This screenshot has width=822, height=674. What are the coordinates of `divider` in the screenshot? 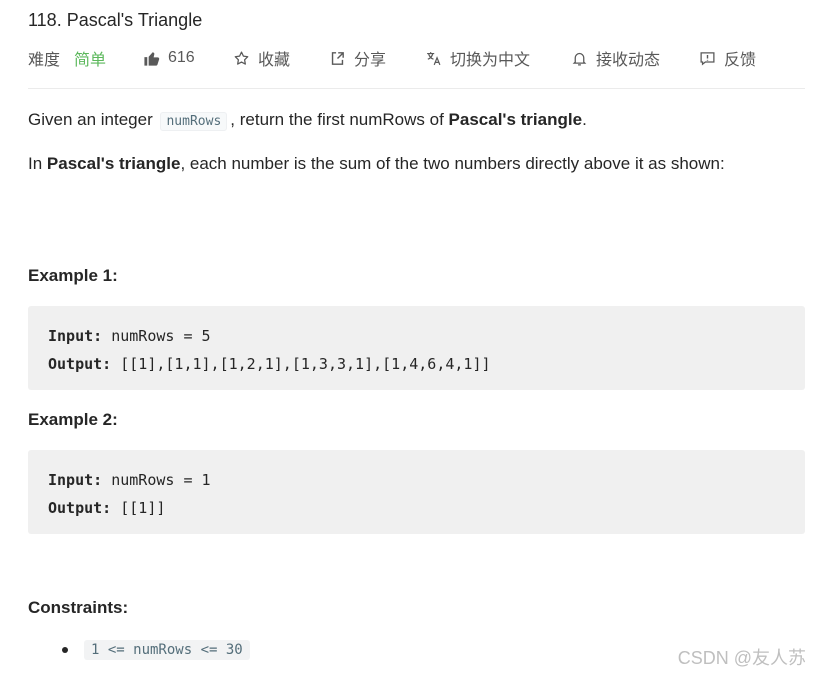 It's located at (416, 88).